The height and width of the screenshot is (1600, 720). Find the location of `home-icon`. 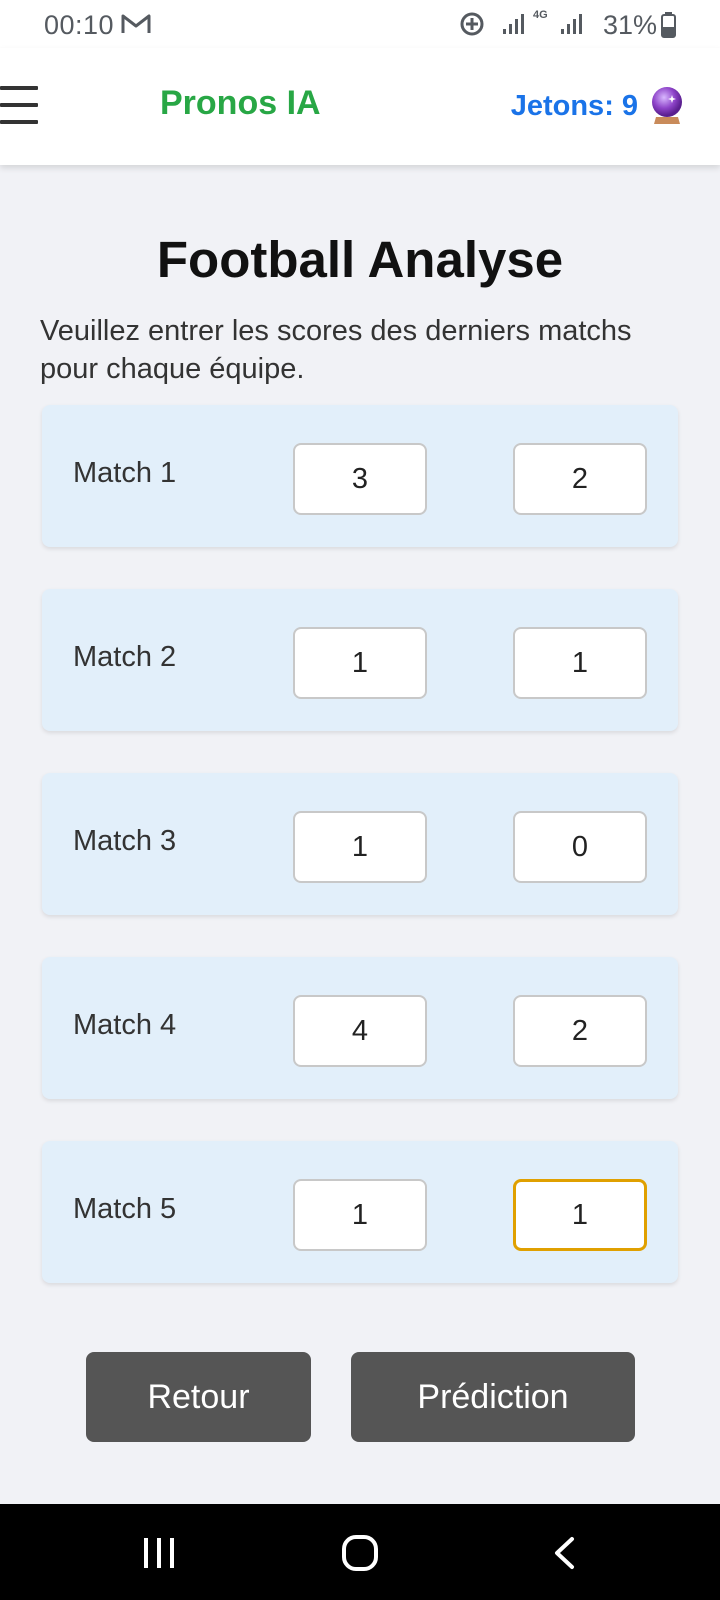

home-icon is located at coordinates (360, 1553).